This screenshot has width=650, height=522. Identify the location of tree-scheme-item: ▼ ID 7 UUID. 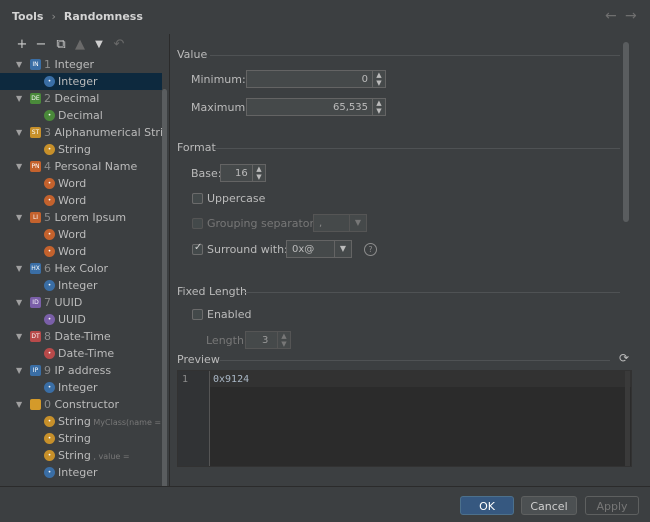
(81, 302).